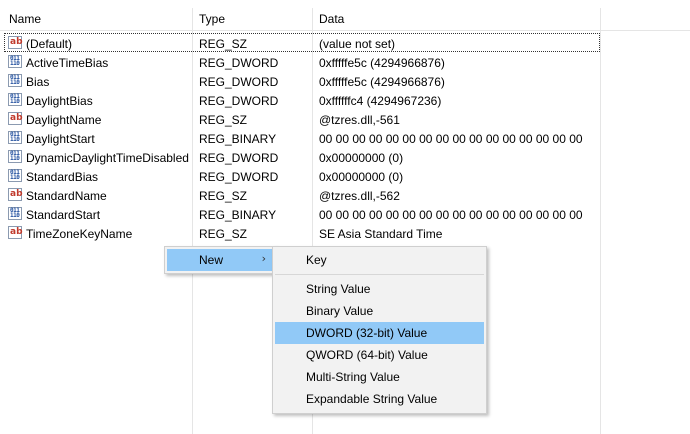  I want to click on focus-rectangle, so click(302, 42).